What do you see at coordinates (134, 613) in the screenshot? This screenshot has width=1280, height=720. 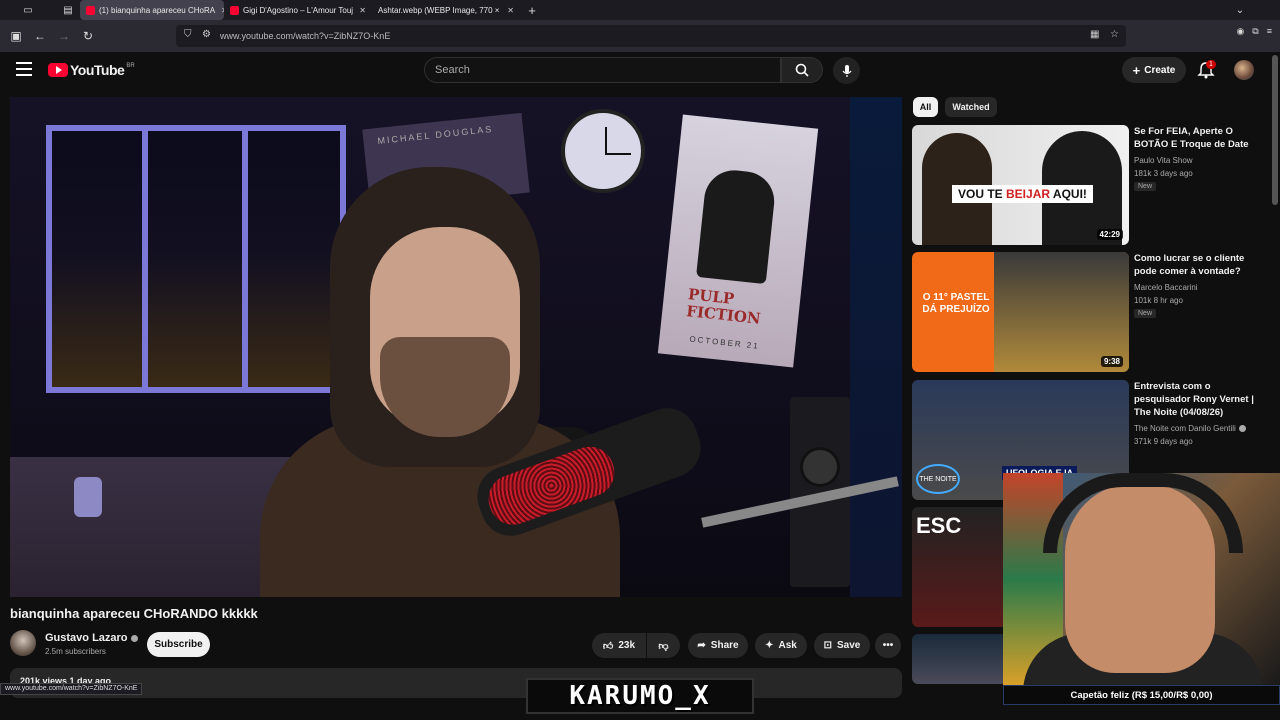 I see `video-title: bianquinha apareceu CHoRANDO kkkkk` at bounding box center [134, 613].